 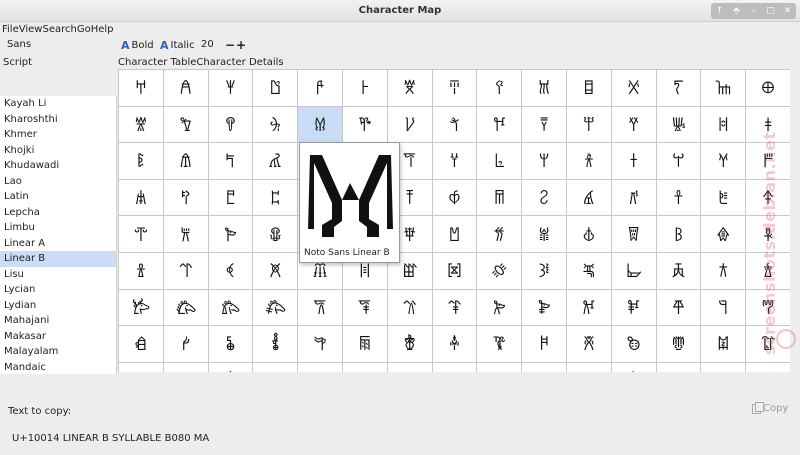 What do you see at coordinates (58, 259) in the screenshot?
I see `script-item: Linear B` at bounding box center [58, 259].